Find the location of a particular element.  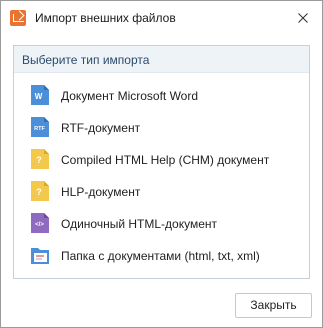

panel-header: Выберите тип импорта is located at coordinates (161, 59).